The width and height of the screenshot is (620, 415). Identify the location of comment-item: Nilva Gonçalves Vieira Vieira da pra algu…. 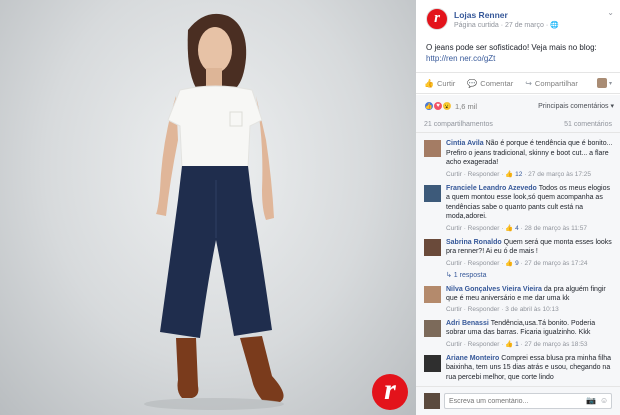
(519, 299).